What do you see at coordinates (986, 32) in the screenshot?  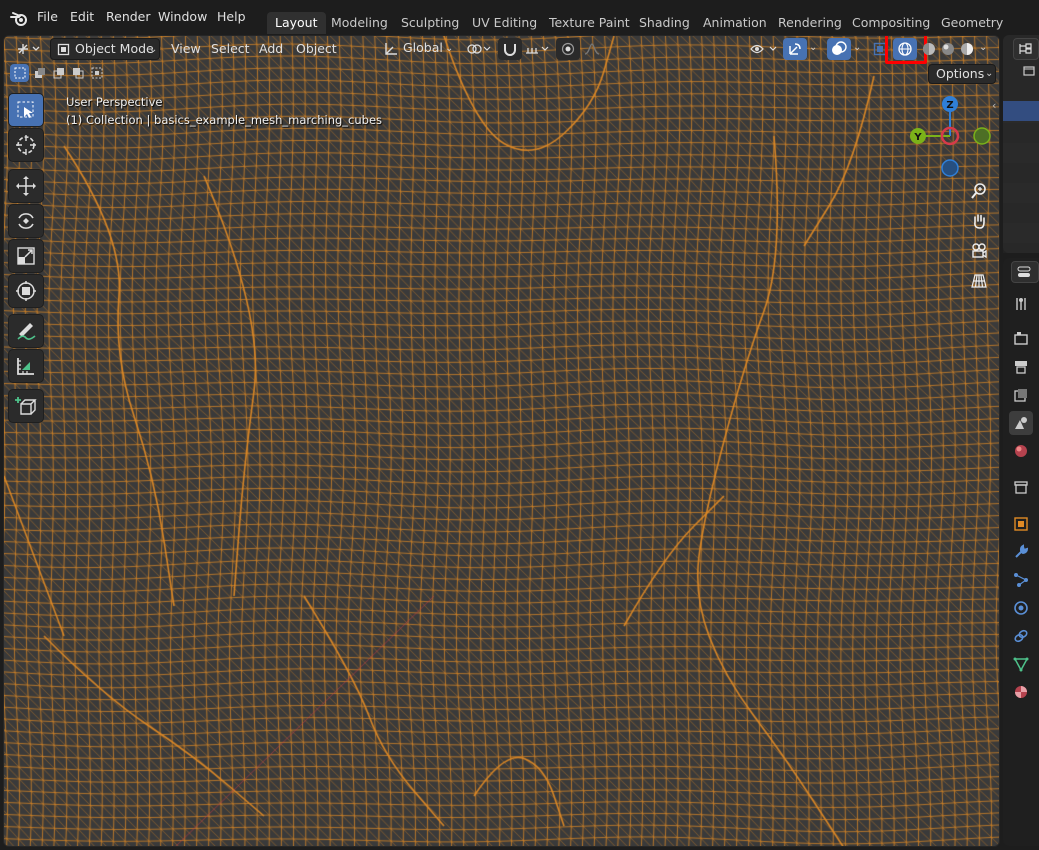 I see `tab-geometry-nodes: Geometry Nodes` at bounding box center [986, 32].